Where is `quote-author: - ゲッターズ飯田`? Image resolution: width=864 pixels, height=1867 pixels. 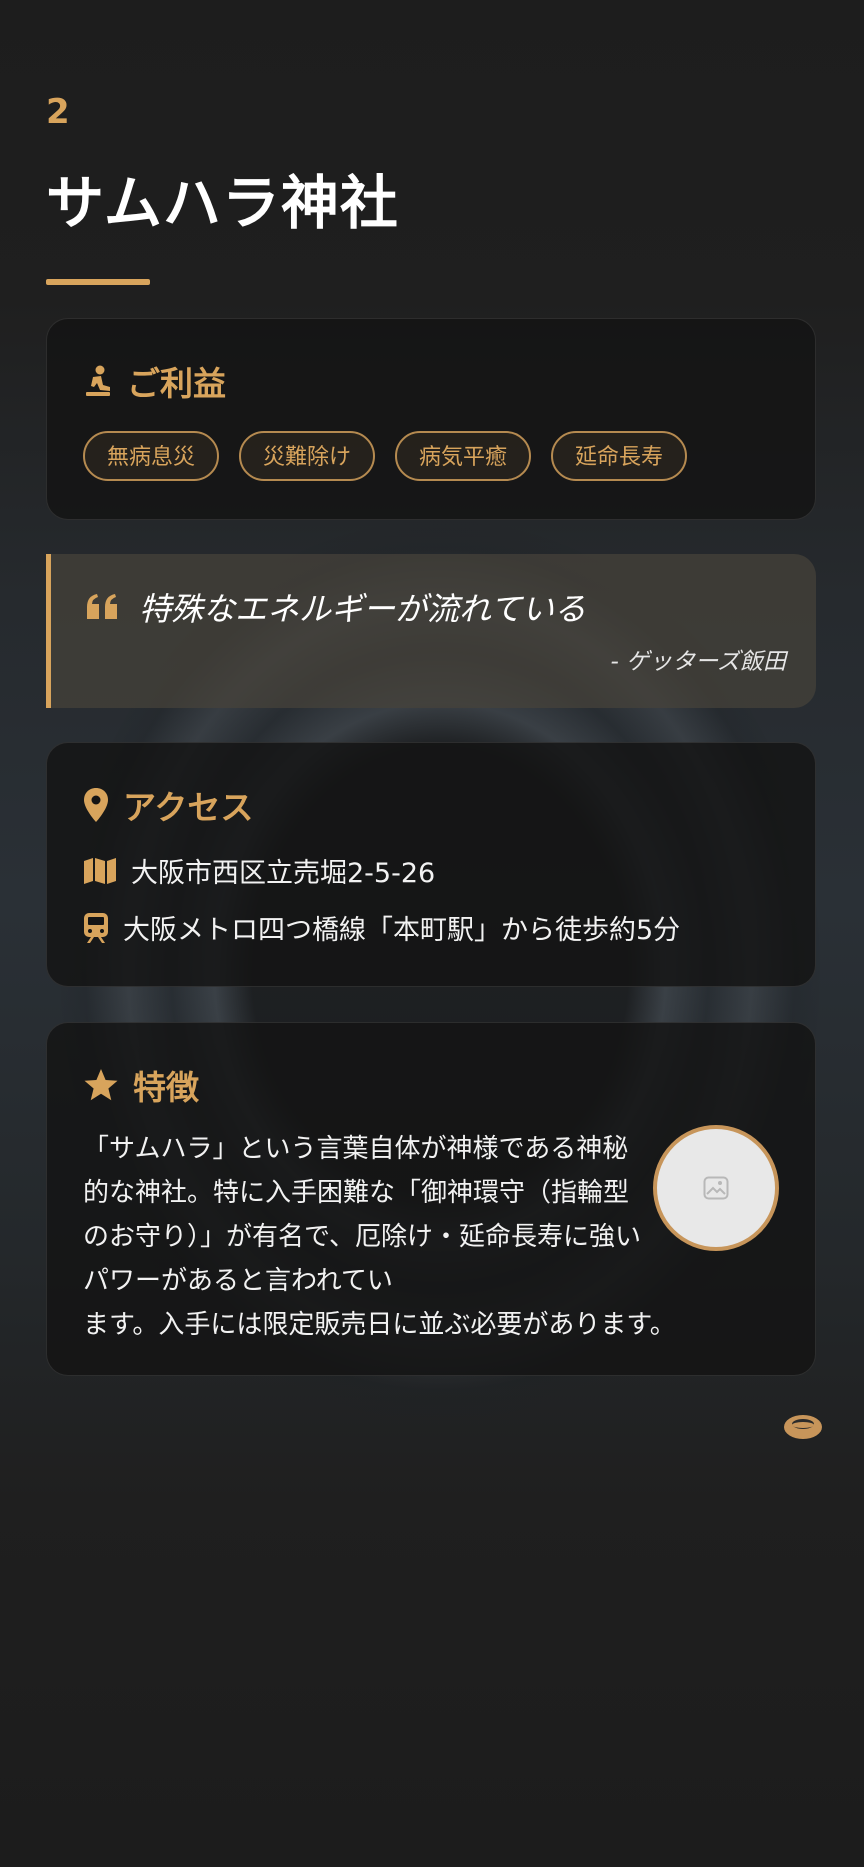 quote-author: - ゲッターズ飯田 is located at coordinates (698, 662).